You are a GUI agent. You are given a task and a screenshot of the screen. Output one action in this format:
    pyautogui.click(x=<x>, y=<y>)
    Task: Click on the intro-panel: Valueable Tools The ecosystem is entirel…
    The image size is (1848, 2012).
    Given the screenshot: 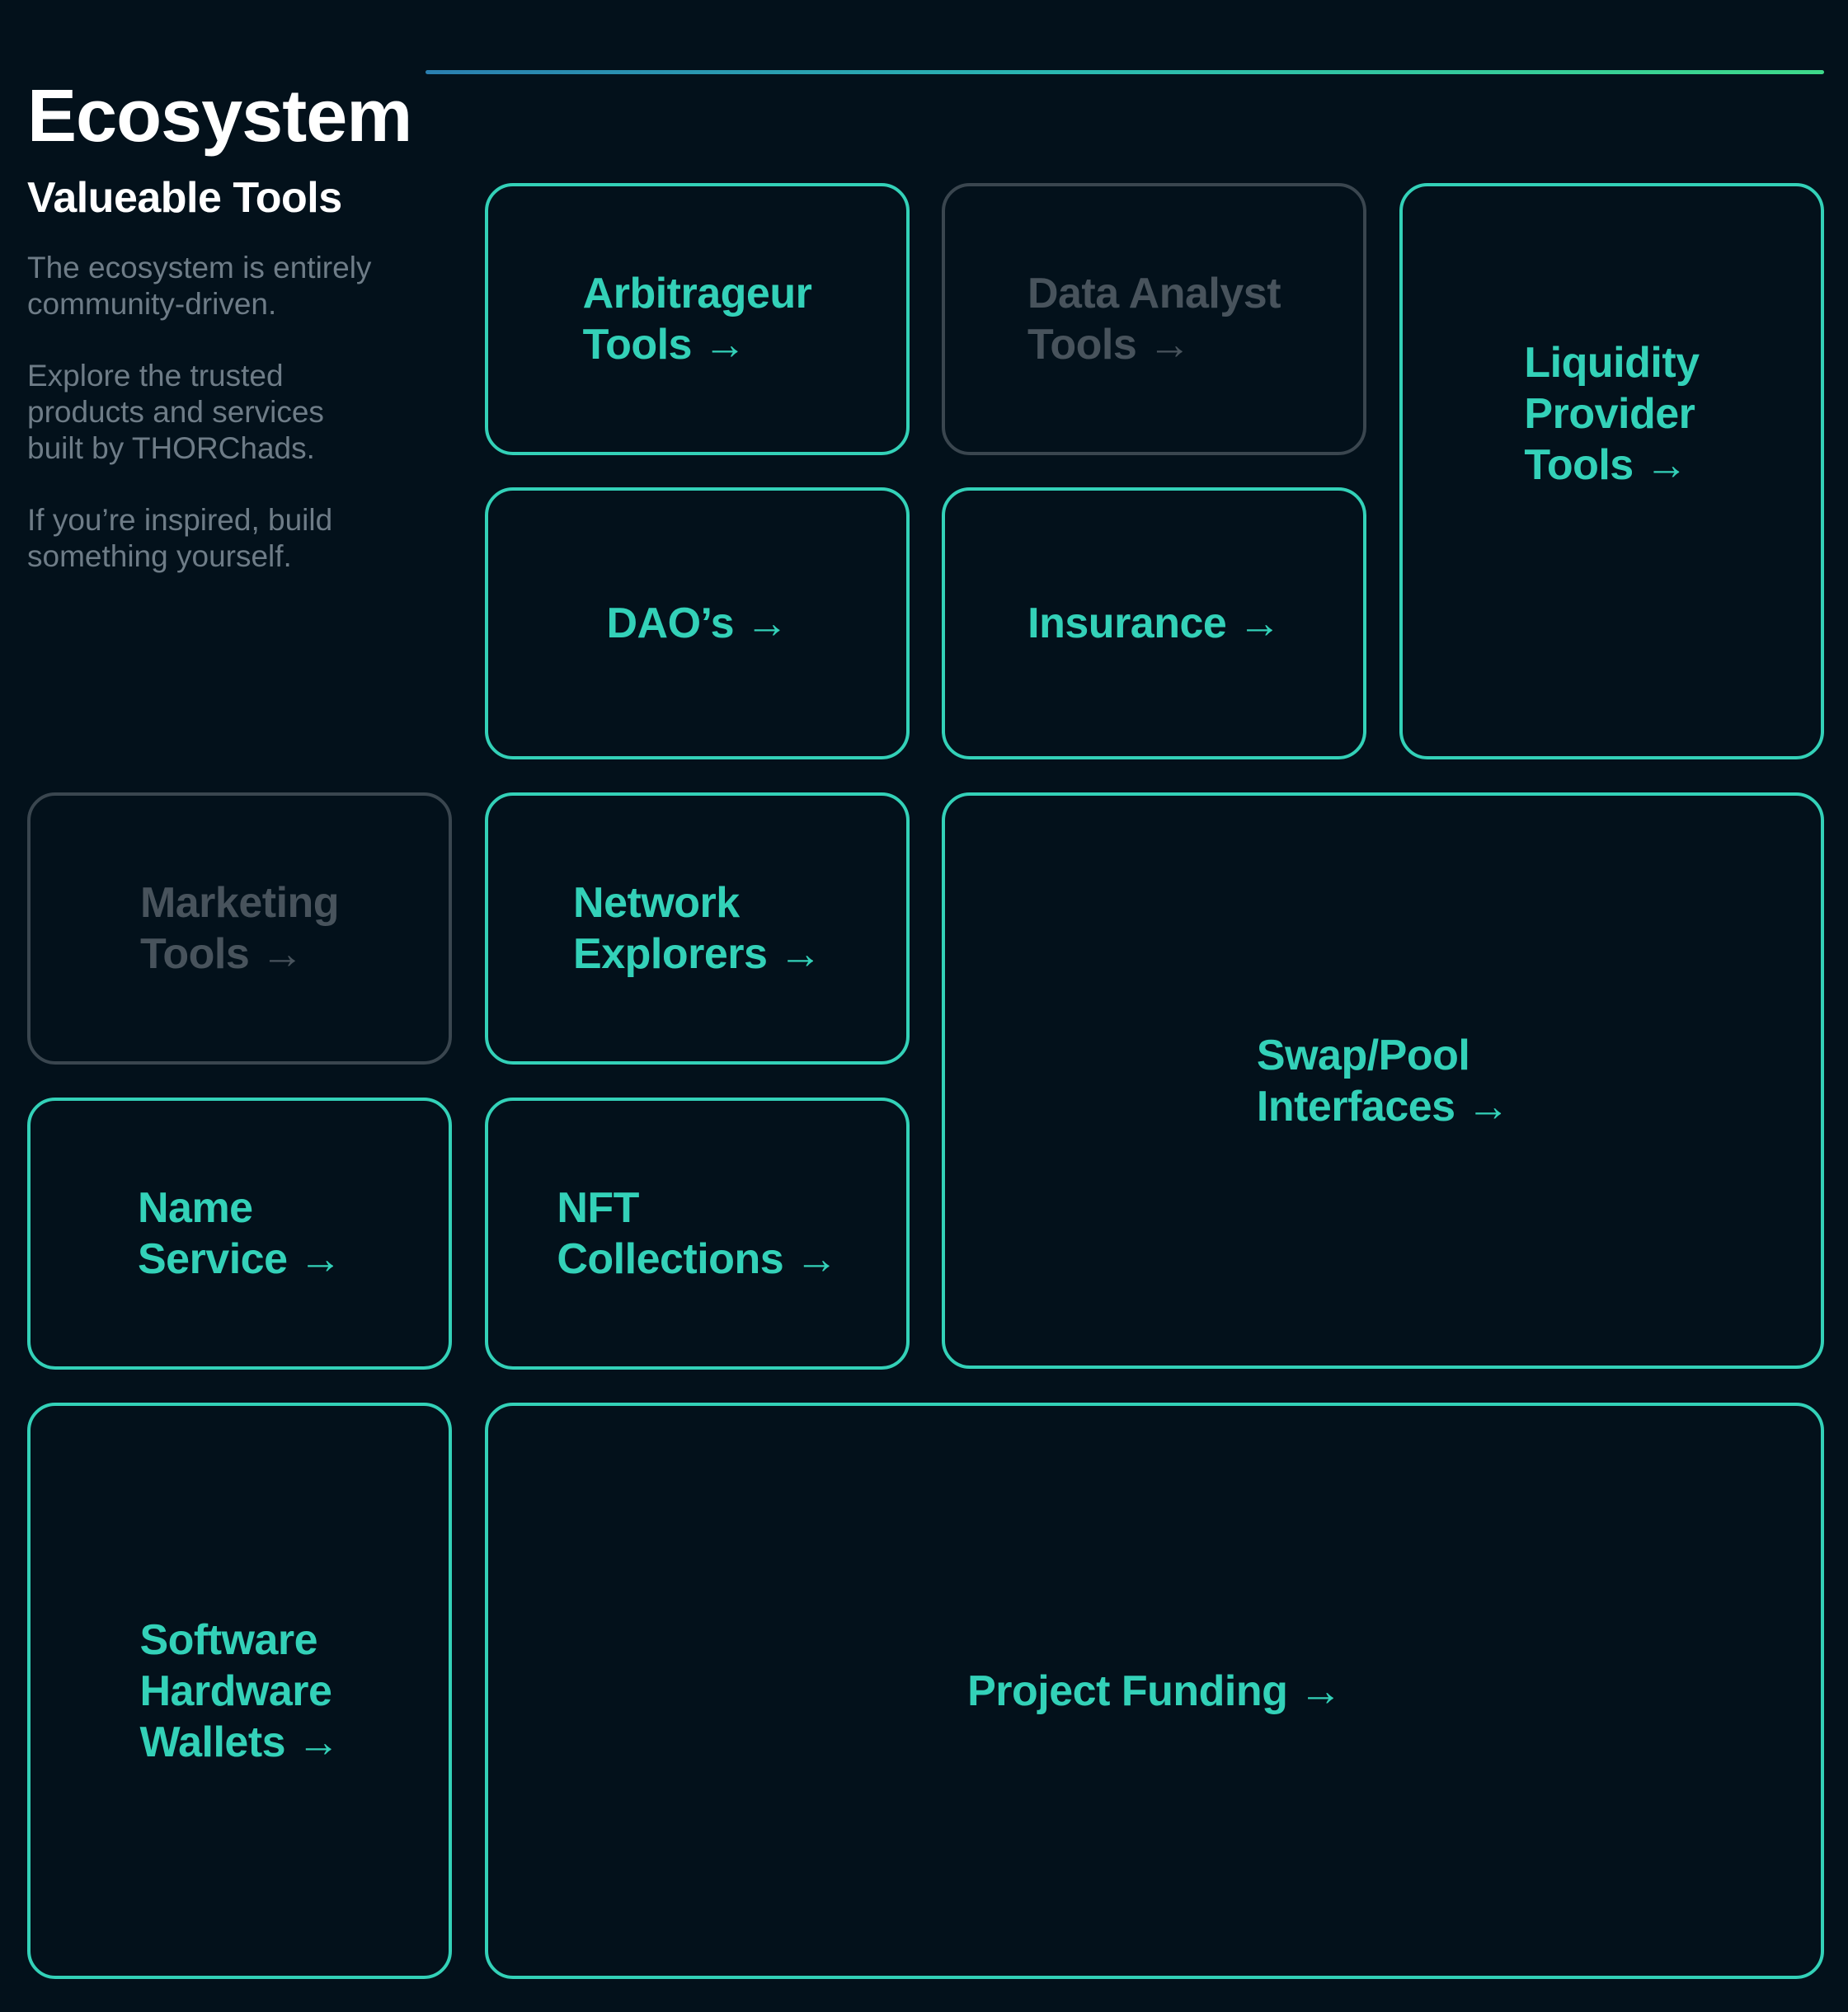 What is the action you would take?
    pyautogui.click(x=225, y=392)
    